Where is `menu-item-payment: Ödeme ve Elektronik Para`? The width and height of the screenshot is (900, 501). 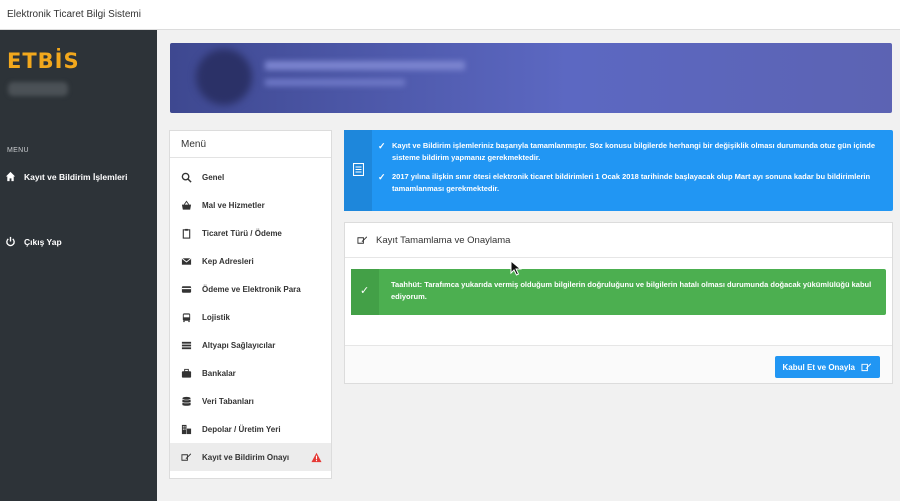
menu-item-payment: Ödeme ve Elektronik Para is located at coordinates (250, 289).